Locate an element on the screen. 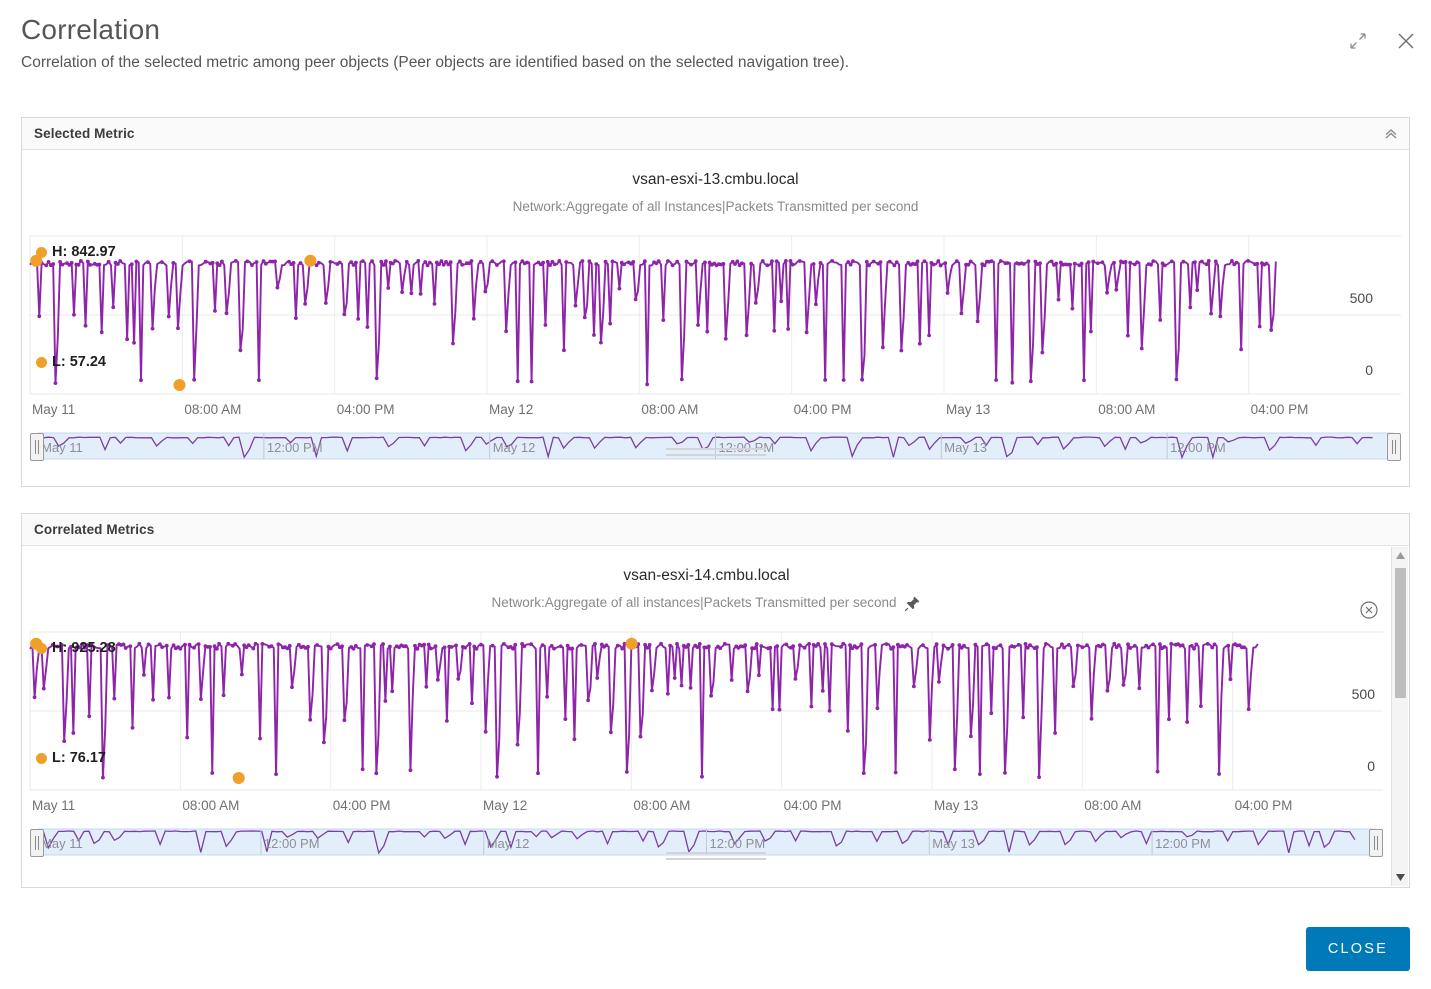  scroll-down-arrow-icon is located at coordinates (1400, 877).